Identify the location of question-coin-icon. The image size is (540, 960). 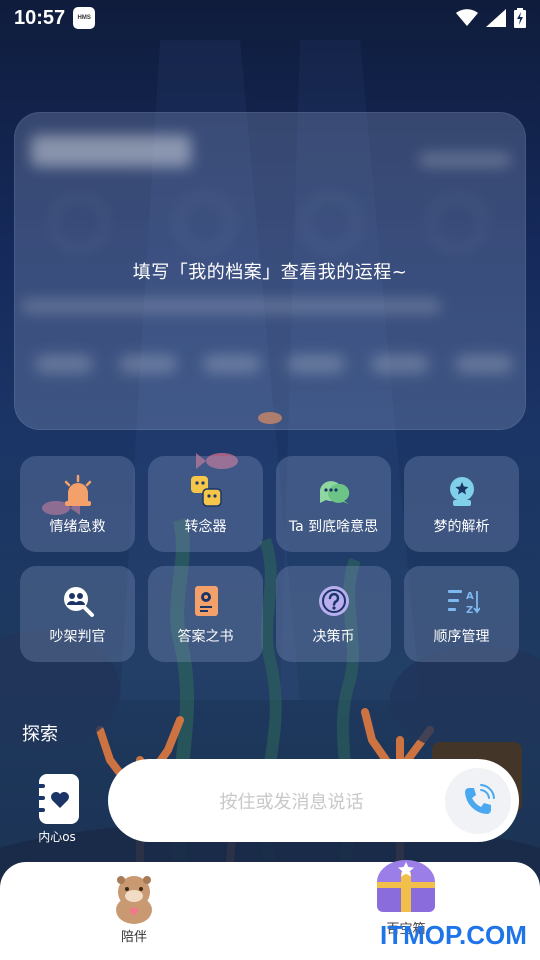
(334, 601).